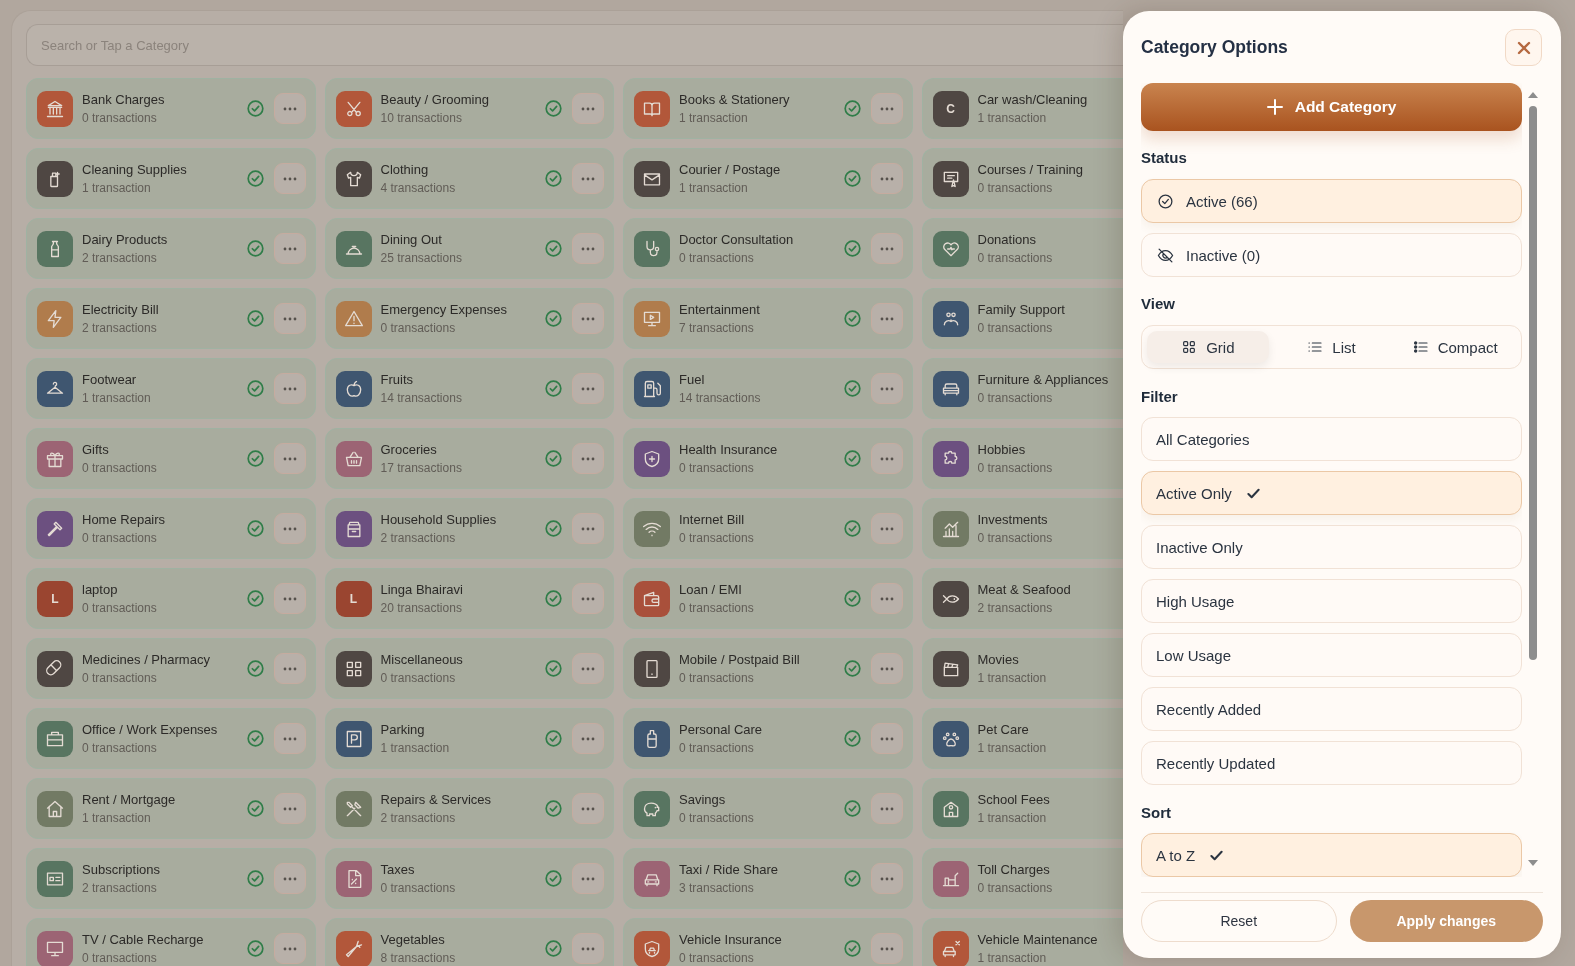 The height and width of the screenshot is (966, 1575). Describe the element at coordinates (768, 458) in the screenshot. I see `category-card: Health Insurance 0 transactions` at that location.